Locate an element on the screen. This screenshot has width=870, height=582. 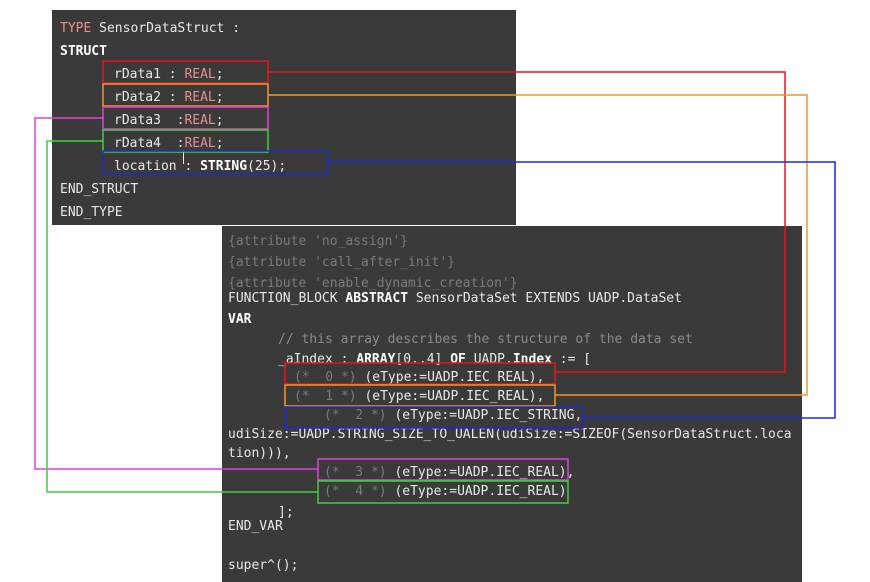
var-keyword: VAR is located at coordinates (240, 319).